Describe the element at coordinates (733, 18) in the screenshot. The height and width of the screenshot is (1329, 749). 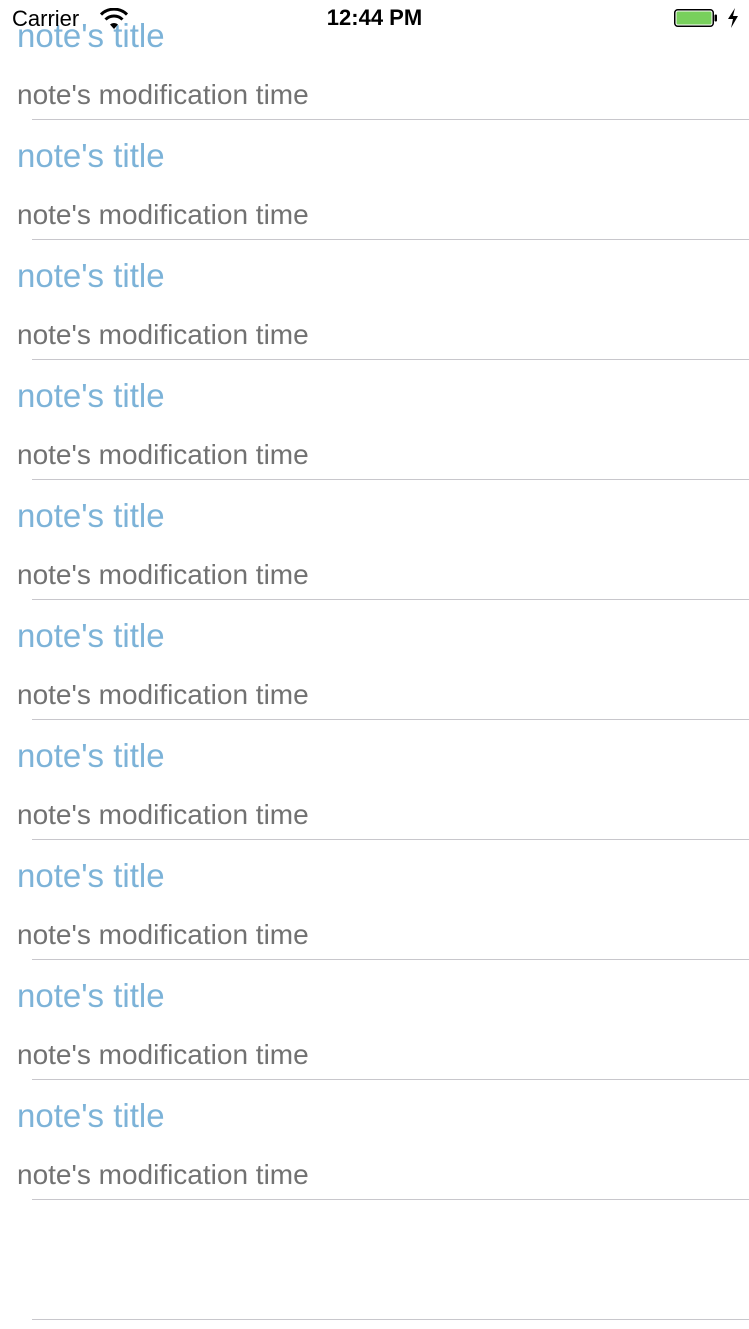
I see `charging-bolt-icon` at that location.